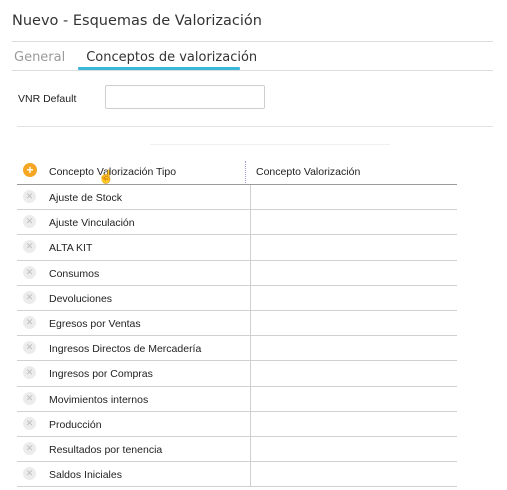 The width and height of the screenshot is (507, 490). What do you see at coordinates (147, 247) in the screenshot?
I see `cell-concepto-tipo: ALTA KIT` at bounding box center [147, 247].